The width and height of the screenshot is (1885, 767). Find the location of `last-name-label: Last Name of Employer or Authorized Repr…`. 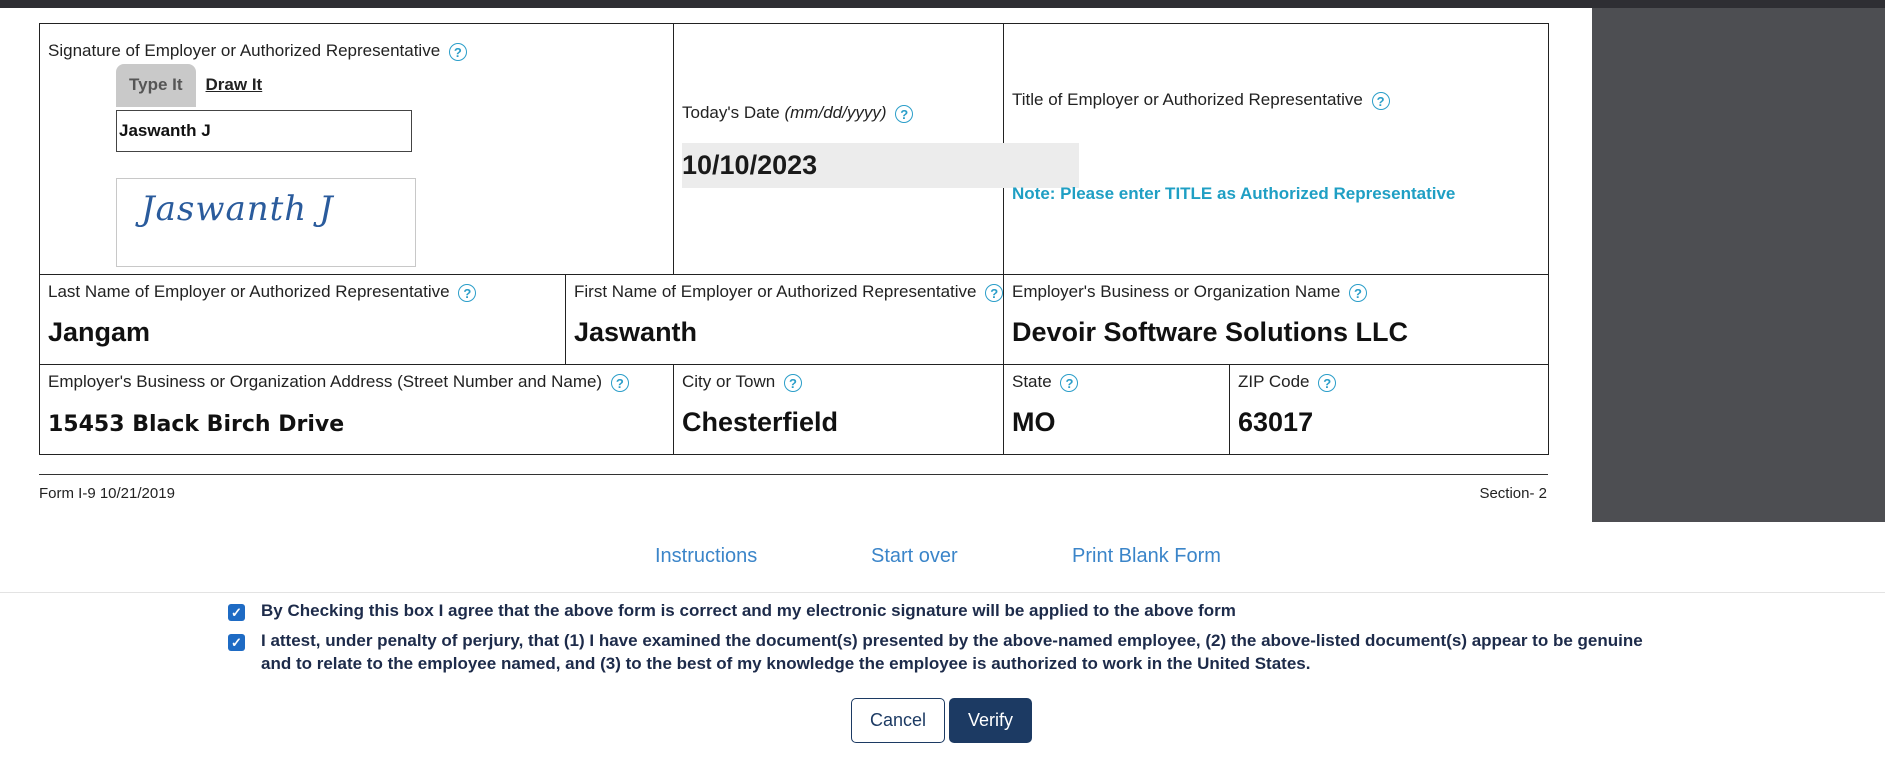

last-name-label: Last Name of Employer or Authorized Repr… is located at coordinates (249, 291).